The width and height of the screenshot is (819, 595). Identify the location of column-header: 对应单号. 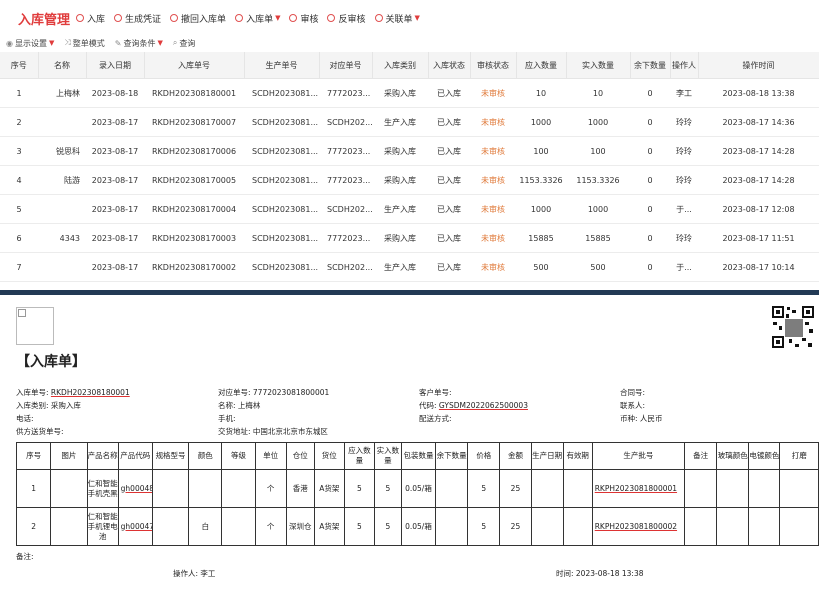
(346, 65).